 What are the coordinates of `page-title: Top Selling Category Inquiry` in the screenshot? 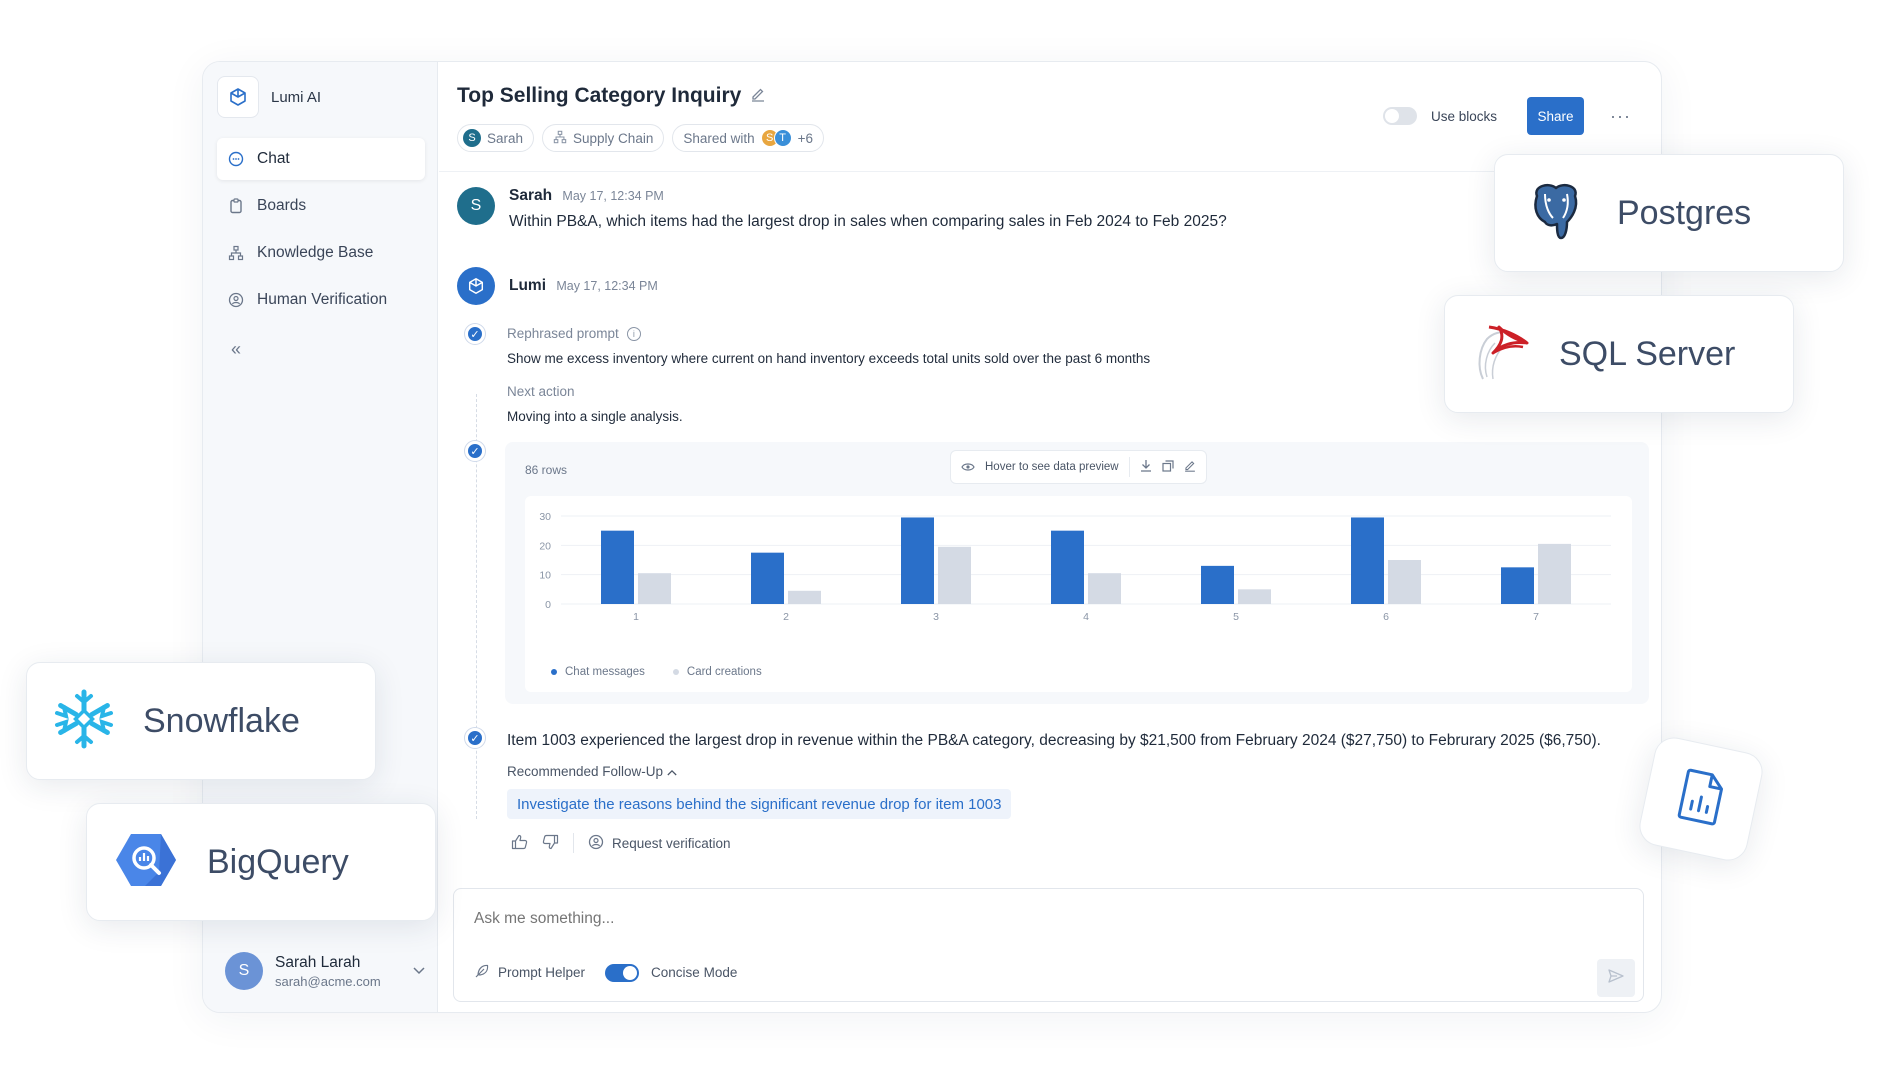 It's located at (611, 96).